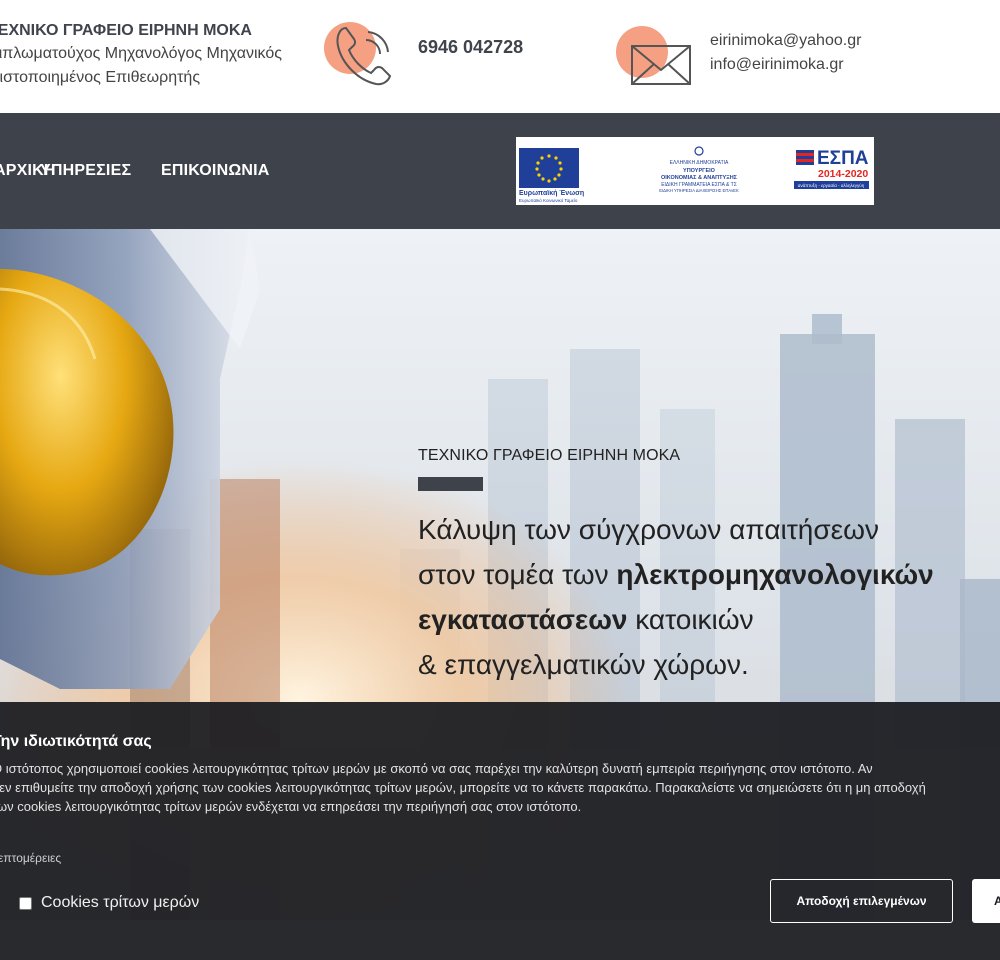 The width and height of the screenshot is (1000, 960). I want to click on svg-text: ΕΛΛΗΝΙΚΗ ΔΗΜΟΚΡΑΤΙΑ, so click(699, 163).